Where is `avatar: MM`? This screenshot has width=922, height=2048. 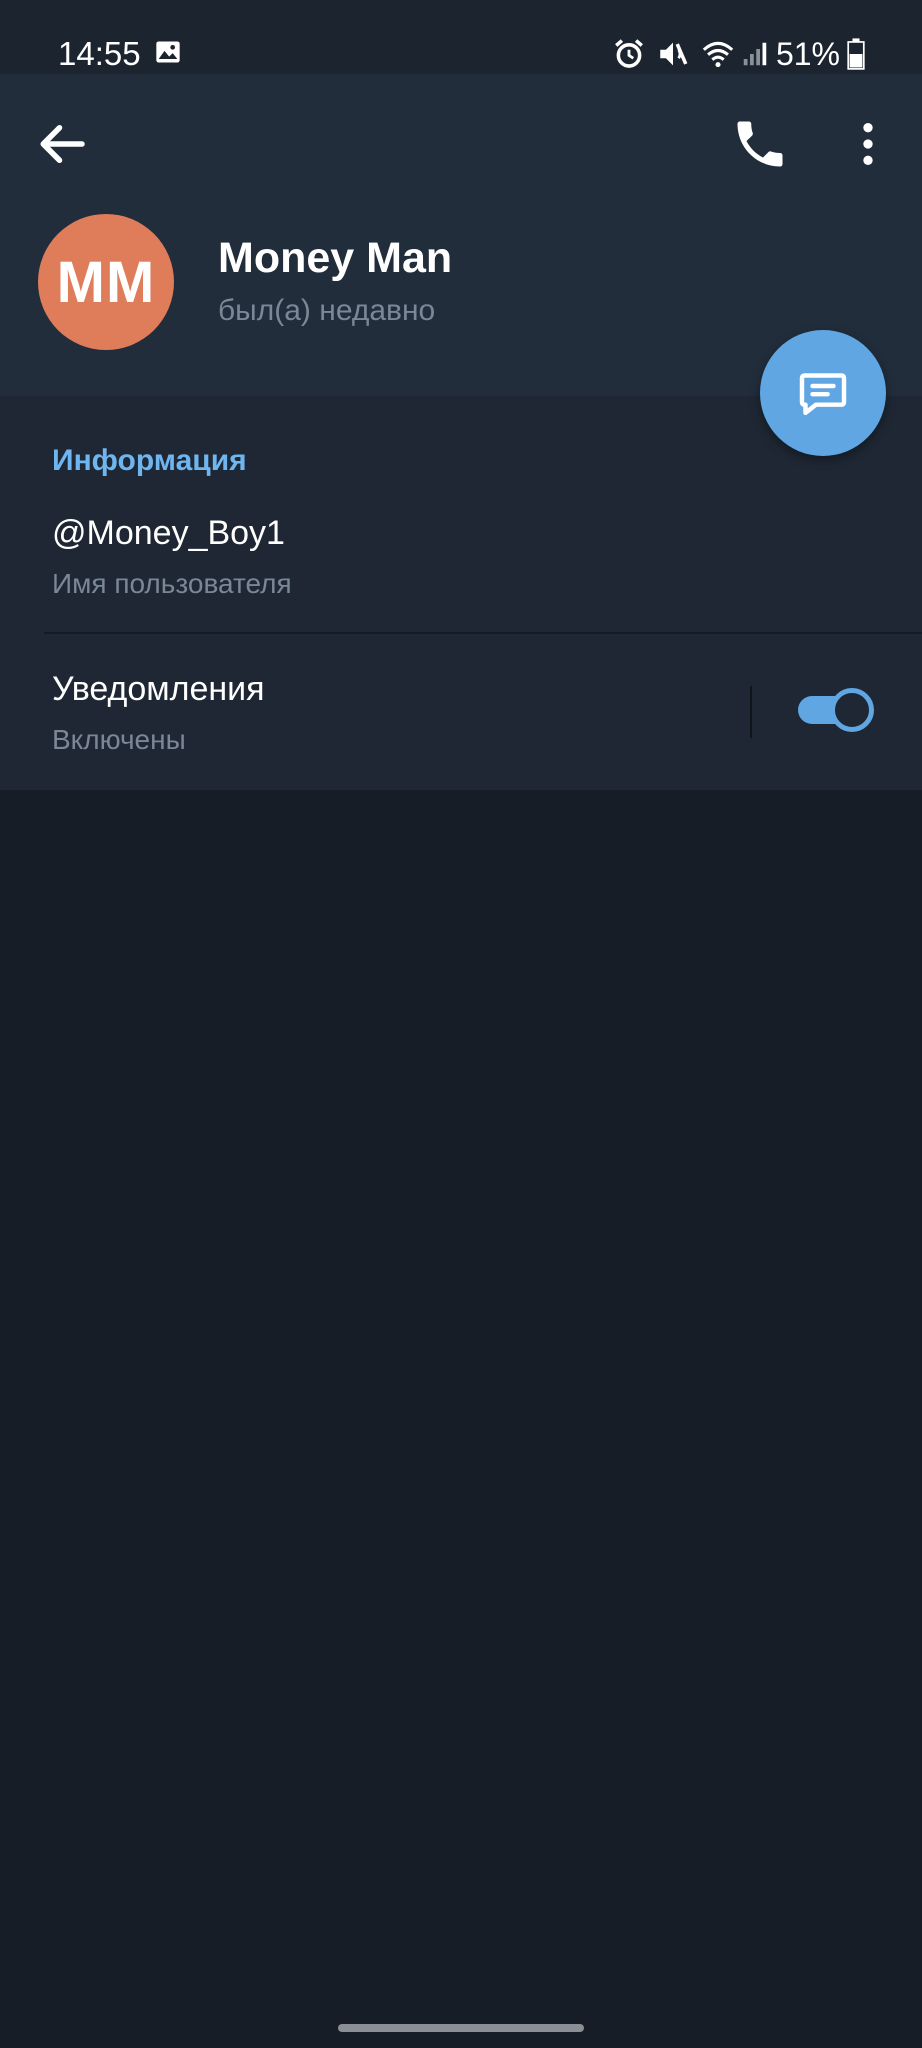 avatar: MM is located at coordinates (106, 282).